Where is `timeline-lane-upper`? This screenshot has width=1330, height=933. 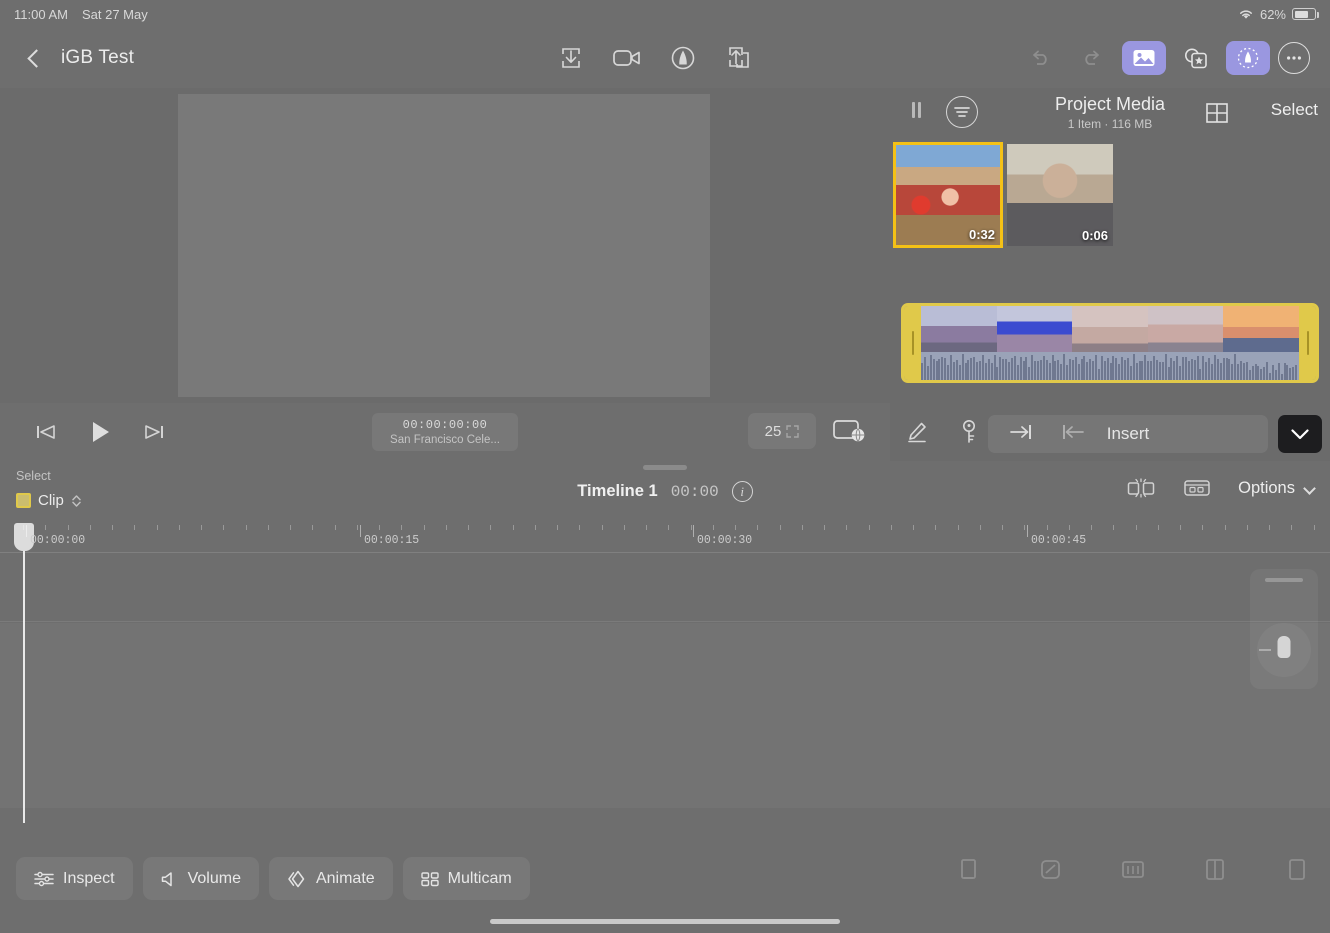
timeline-lane-upper is located at coordinates (665, 587).